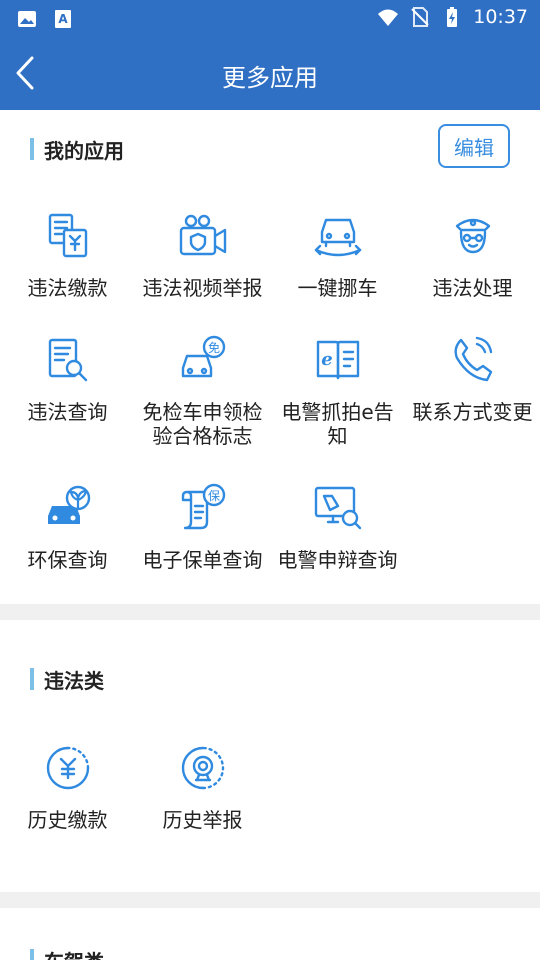 This screenshot has width=540, height=960. Describe the element at coordinates (337, 391) in the screenshot. I see `app-e-notify: e 电警抓拍e告知` at that location.